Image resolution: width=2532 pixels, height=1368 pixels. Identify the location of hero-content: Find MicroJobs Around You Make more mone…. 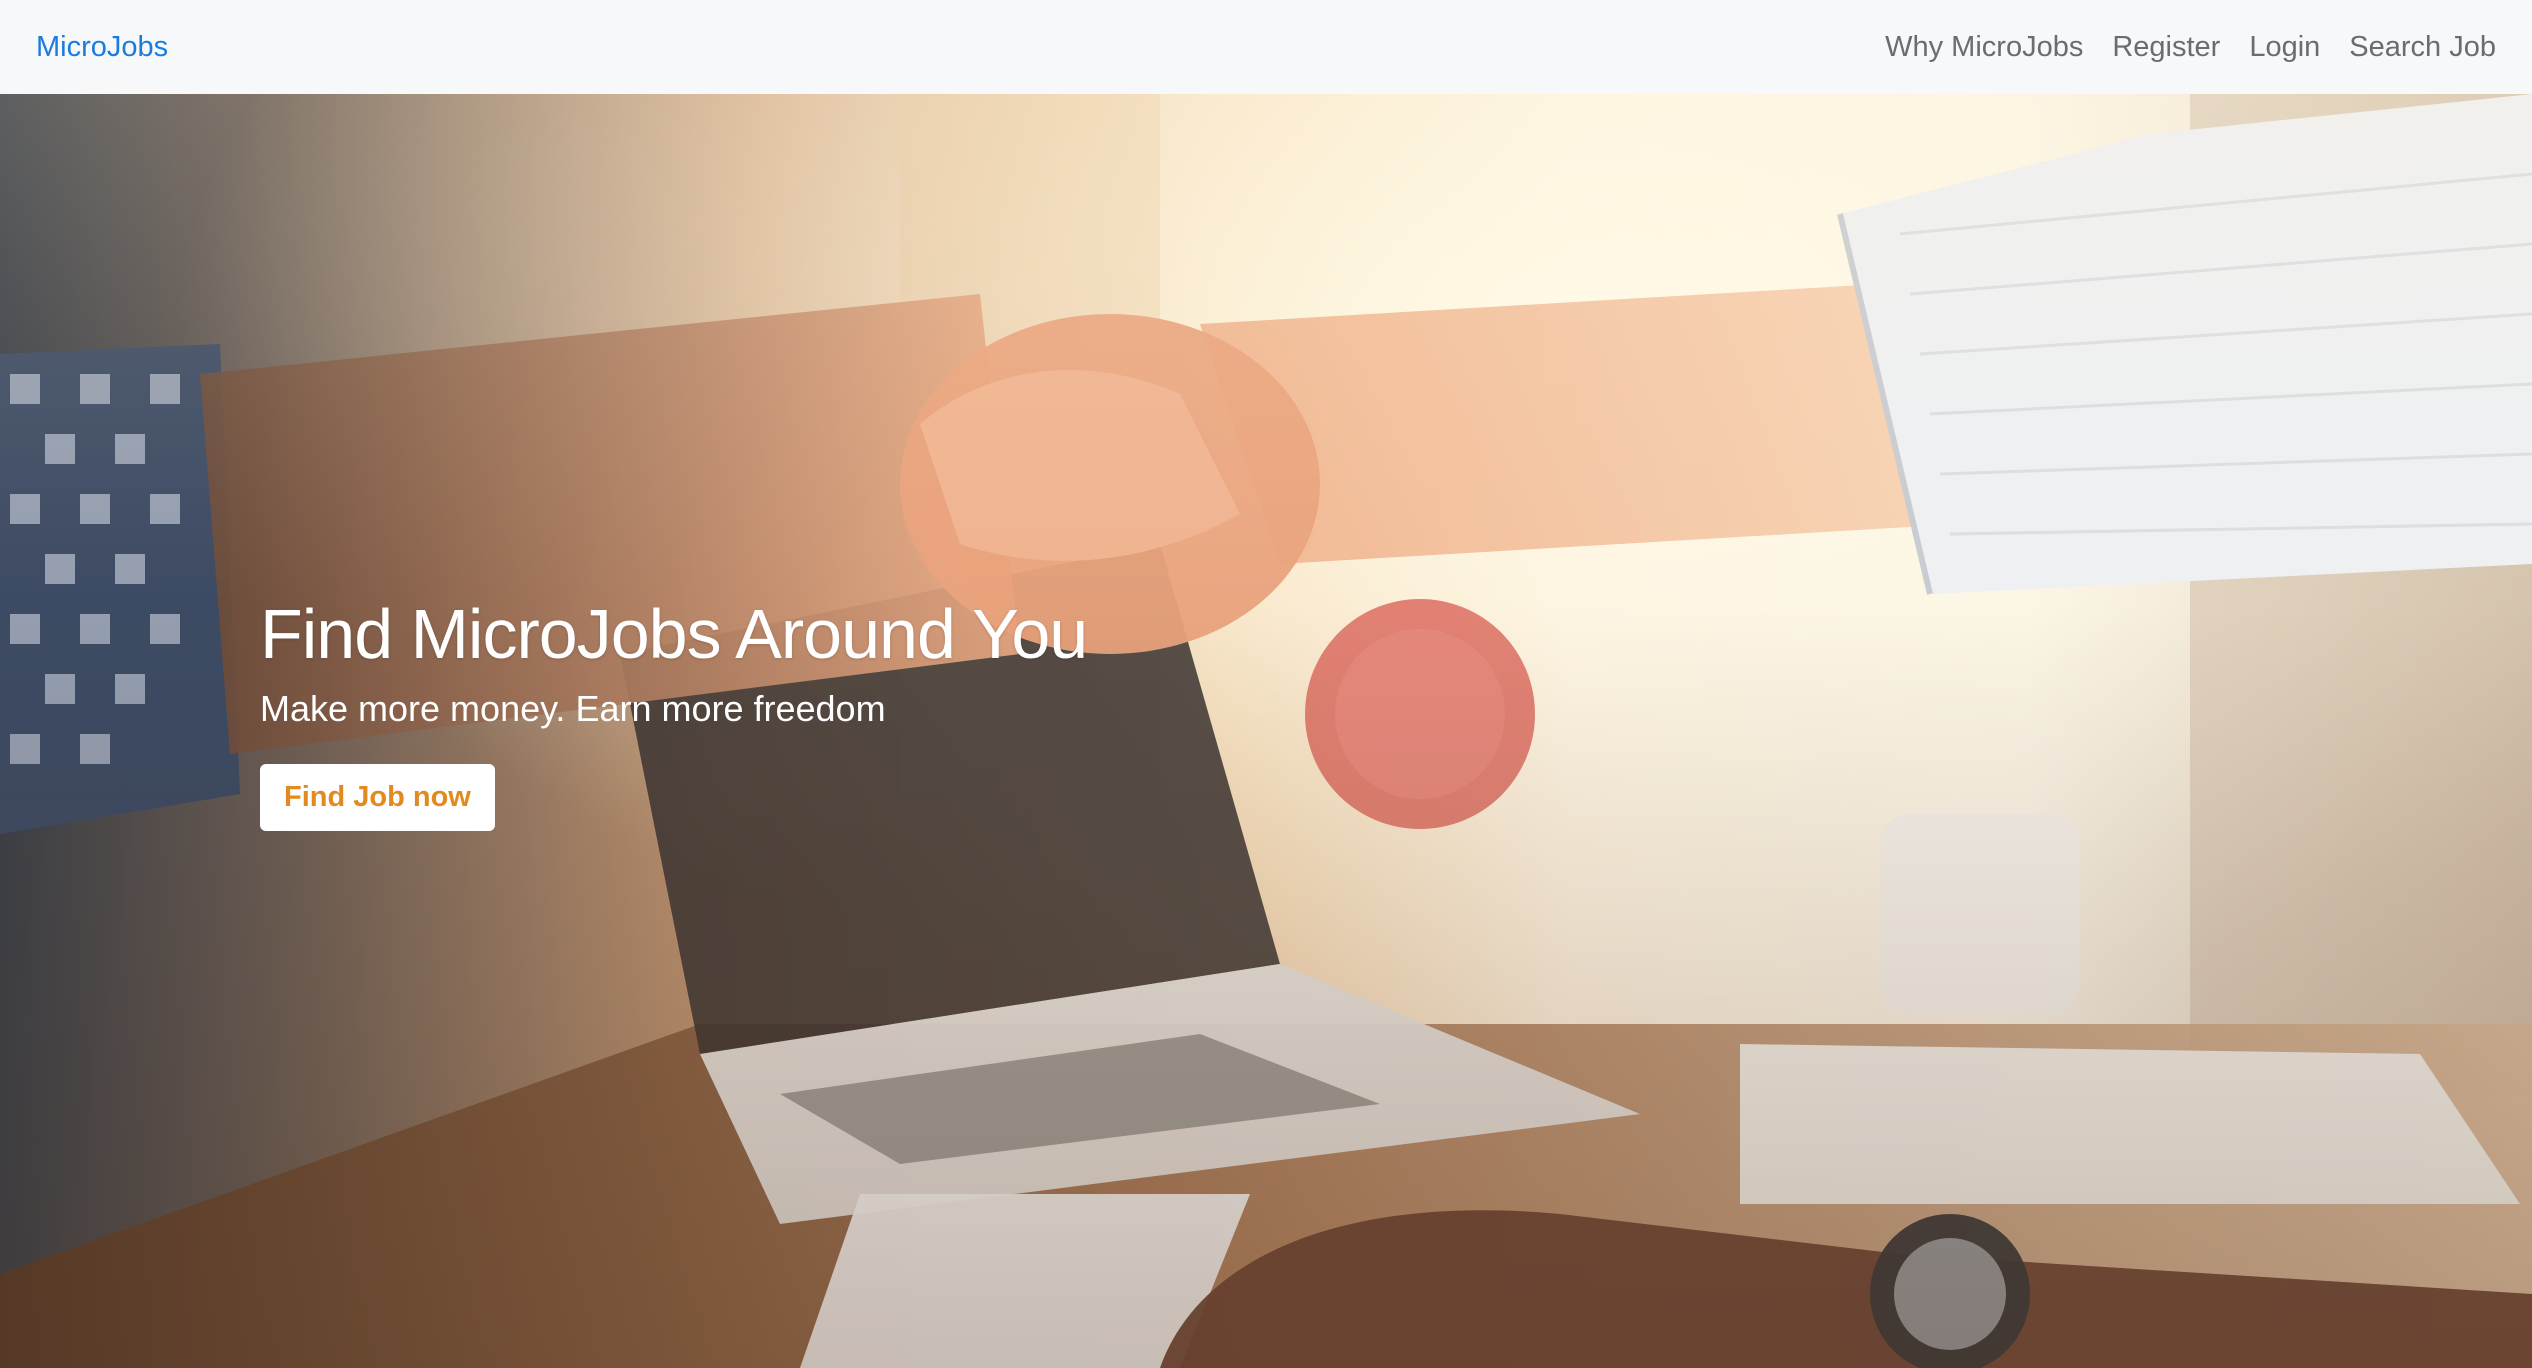
(674, 712).